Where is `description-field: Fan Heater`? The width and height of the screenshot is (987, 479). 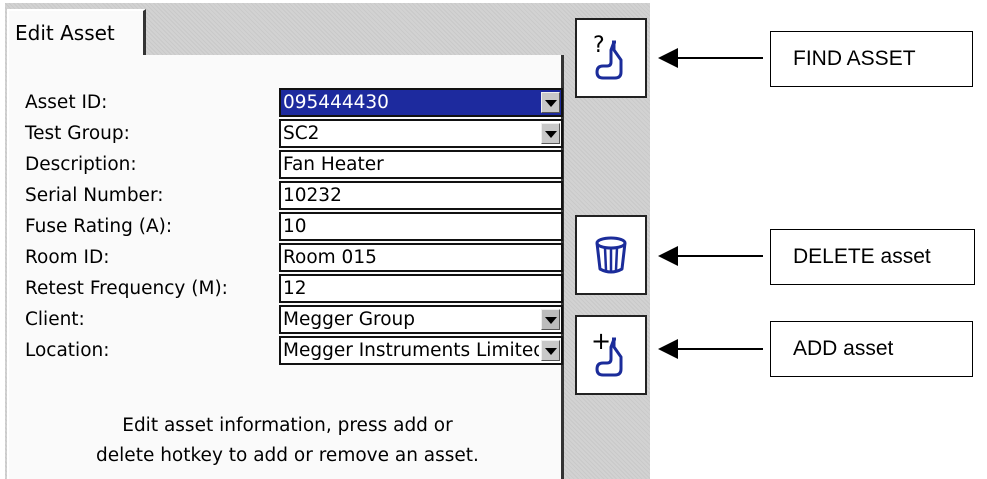 description-field: Fan Heater is located at coordinates (421, 164).